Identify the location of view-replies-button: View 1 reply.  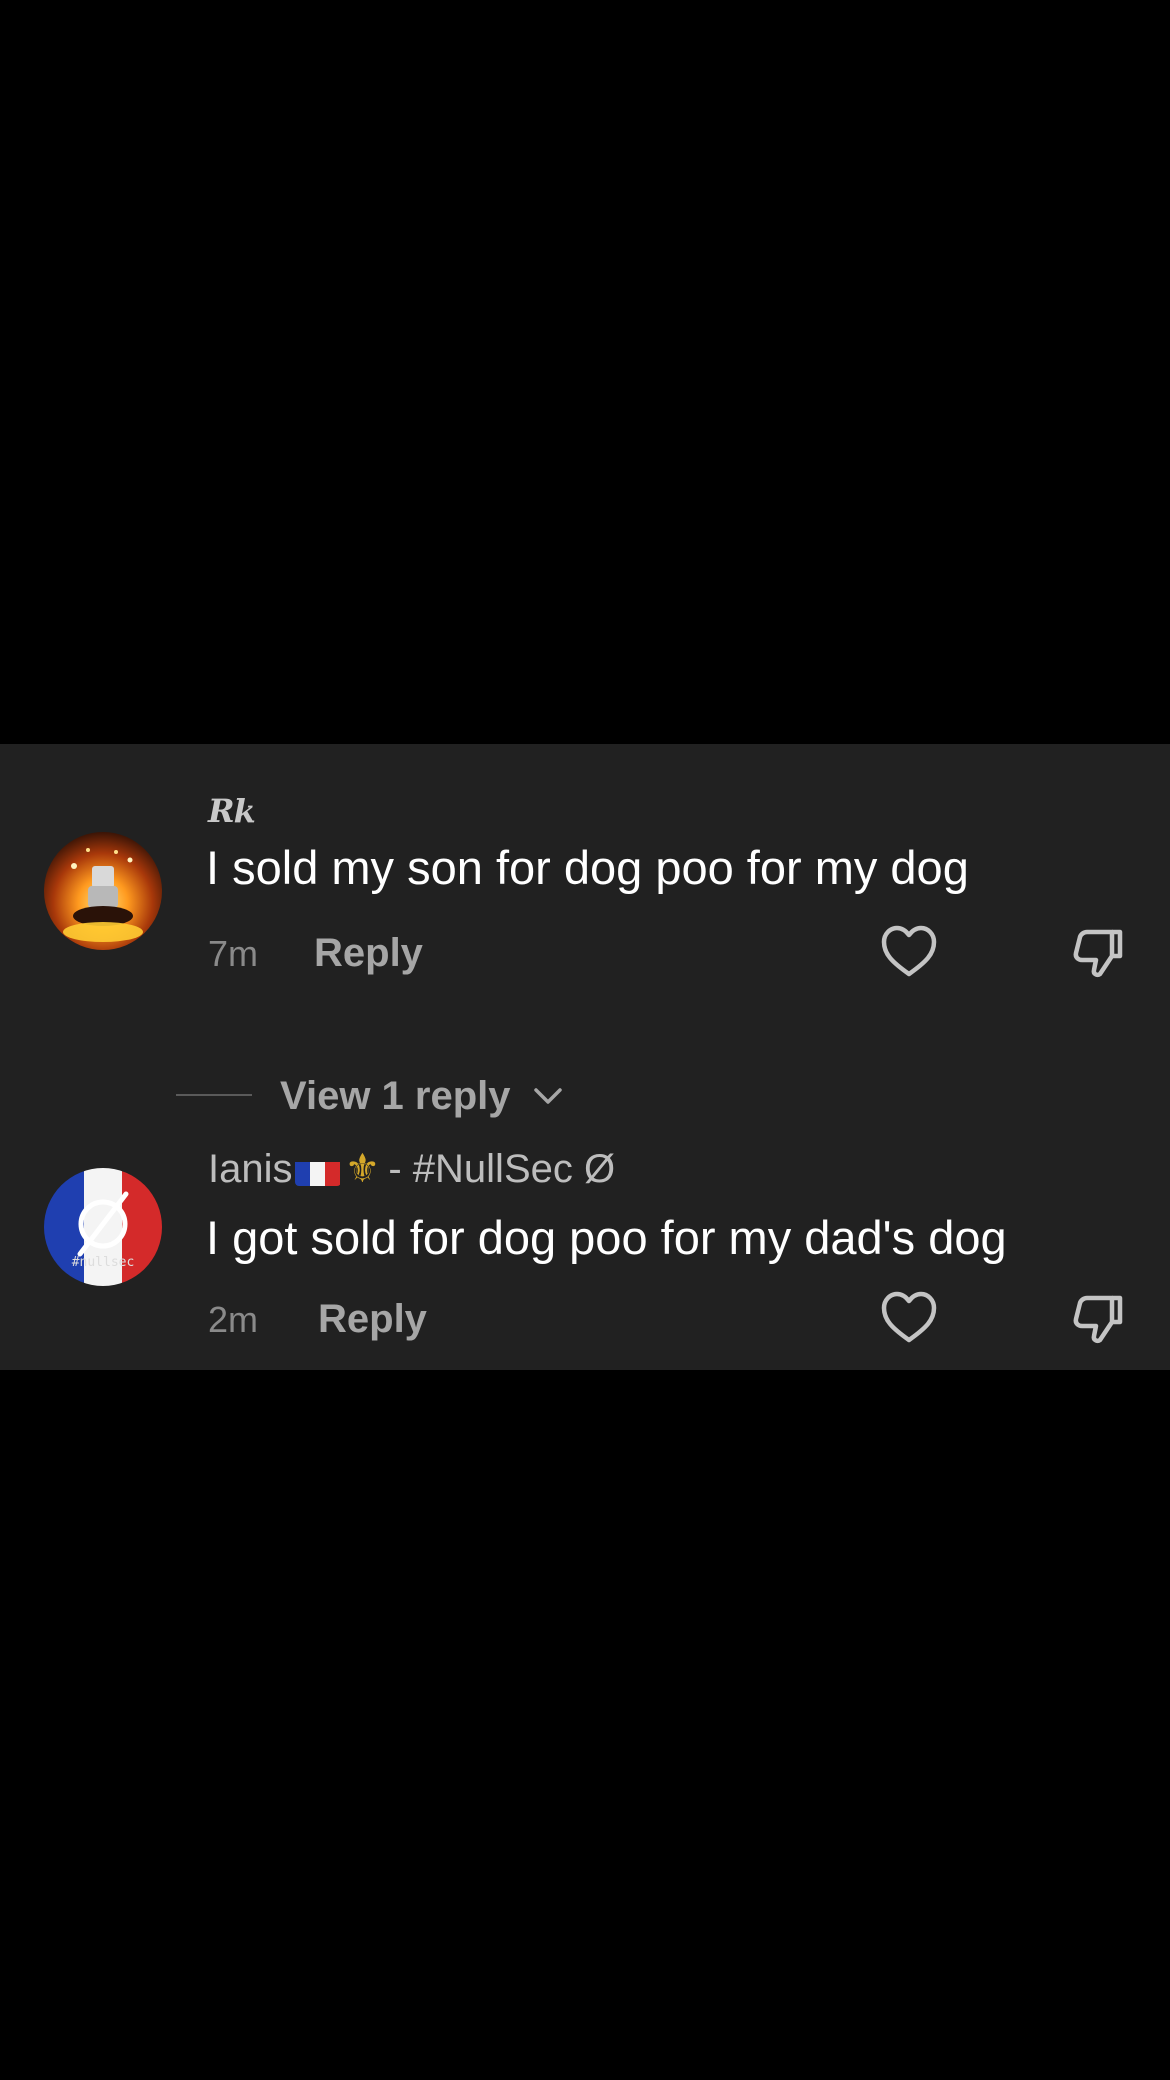
(386, 1096).